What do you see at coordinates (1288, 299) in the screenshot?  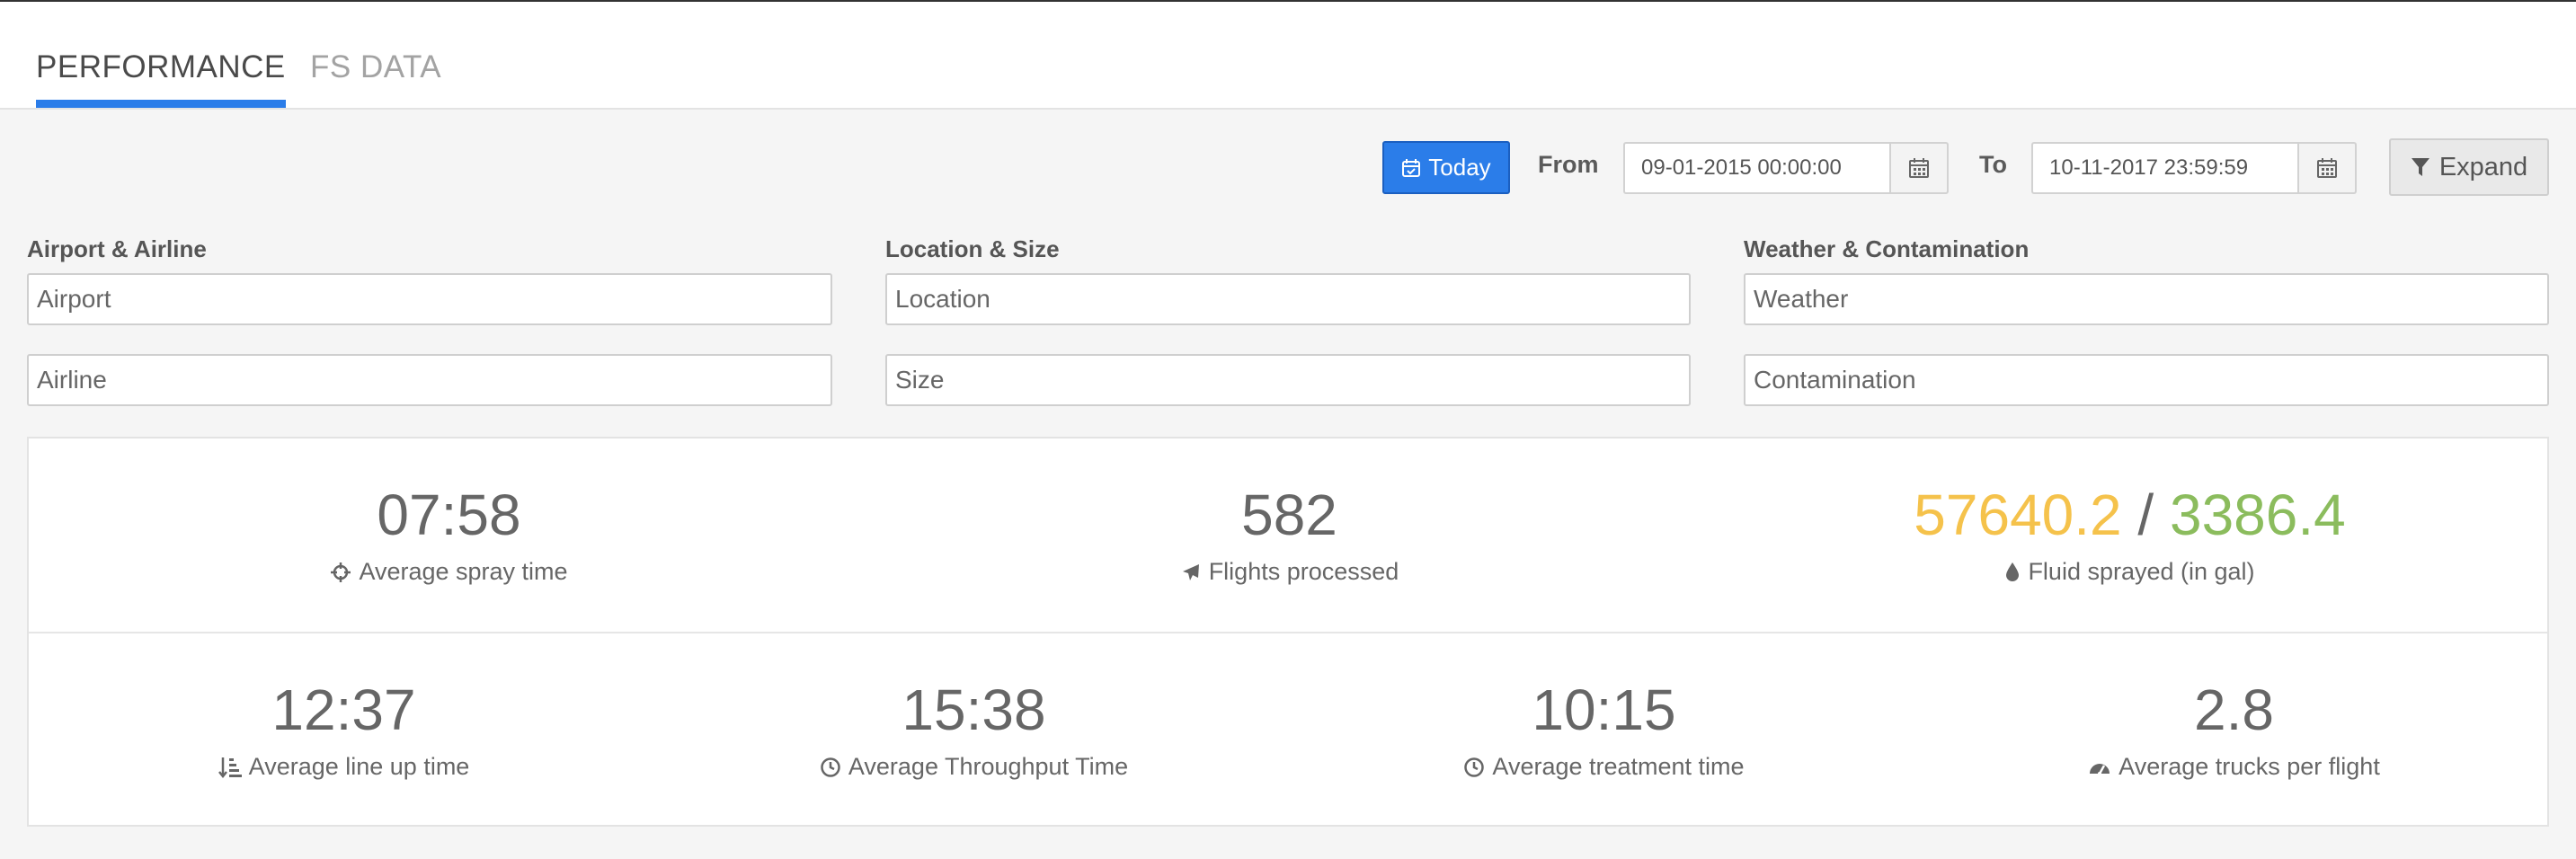 I see `location-input` at bounding box center [1288, 299].